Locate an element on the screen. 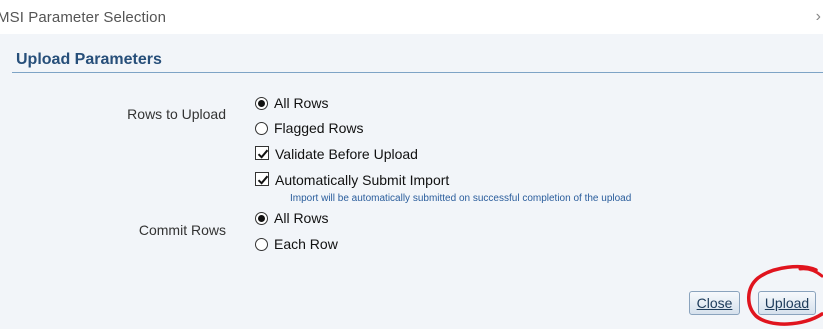 This screenshot has height=329, width=823. dialog-titlebar: MSI Parameter Selection › is located at coordinates (411, 17).